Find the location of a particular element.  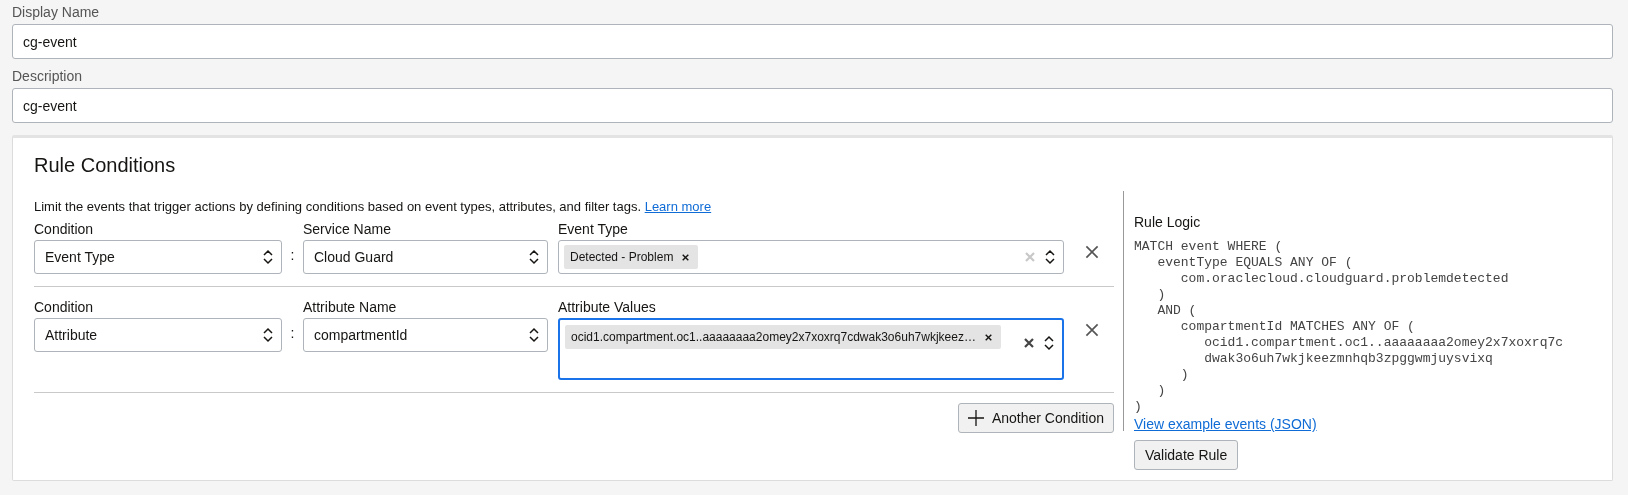

clear-icon is located at coordinates (1029, 343).